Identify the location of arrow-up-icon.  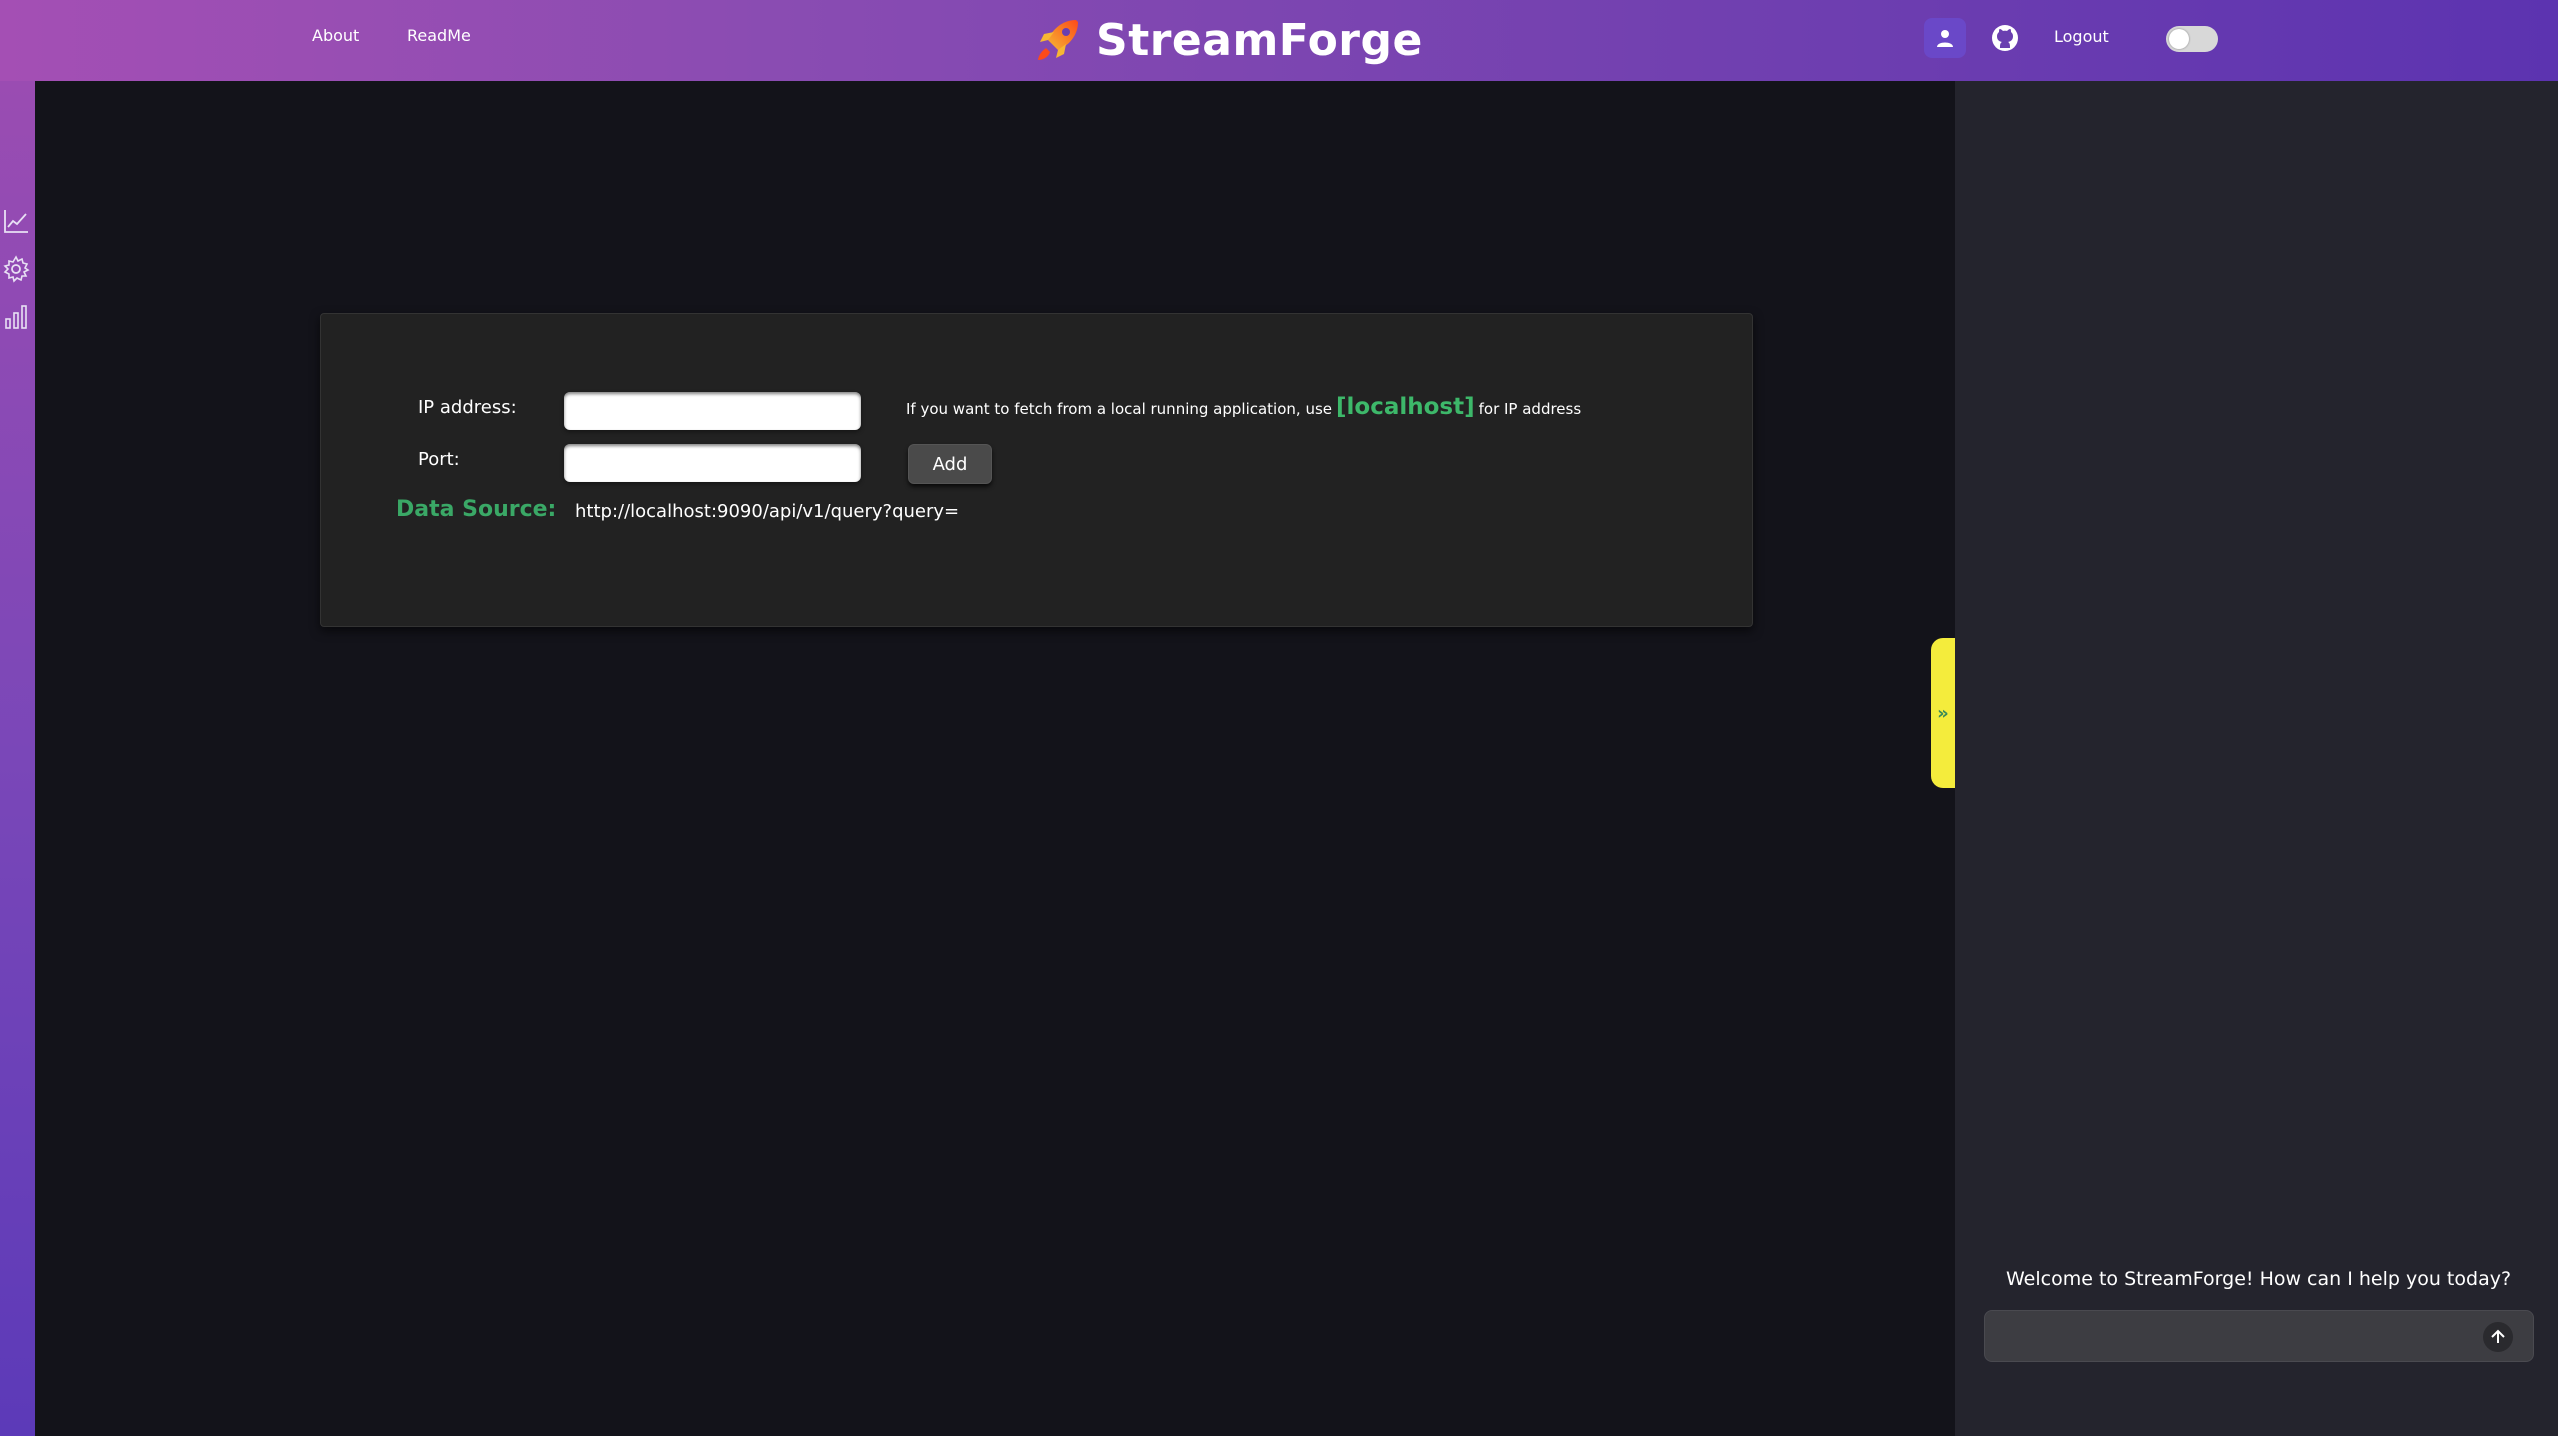
(2498, 1336).